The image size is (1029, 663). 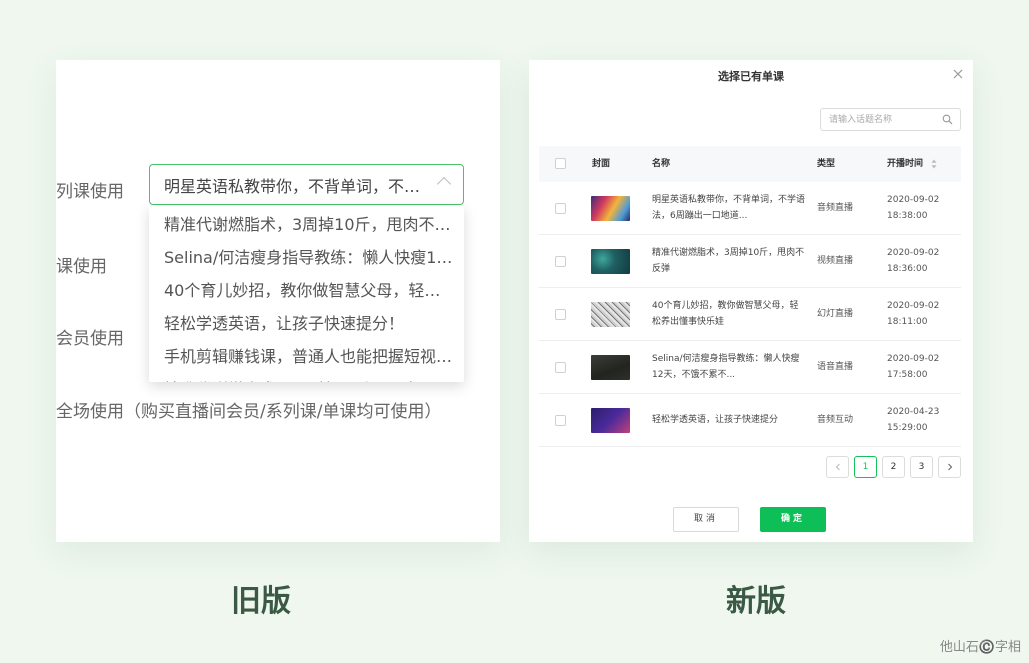 What do you see at coordinates (865, 467) in the screenshot?
I see `page-button-1: 1` at bounding box center [865, 467].